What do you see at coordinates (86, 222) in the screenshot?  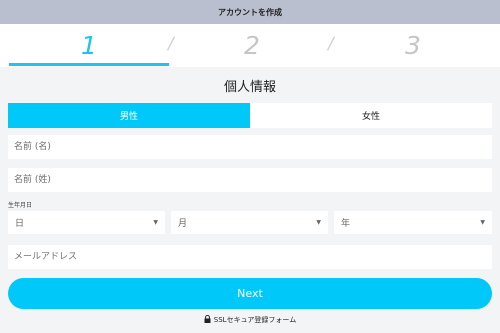 I see `day-select: 日 ▼` at bounding box center [86, 222].